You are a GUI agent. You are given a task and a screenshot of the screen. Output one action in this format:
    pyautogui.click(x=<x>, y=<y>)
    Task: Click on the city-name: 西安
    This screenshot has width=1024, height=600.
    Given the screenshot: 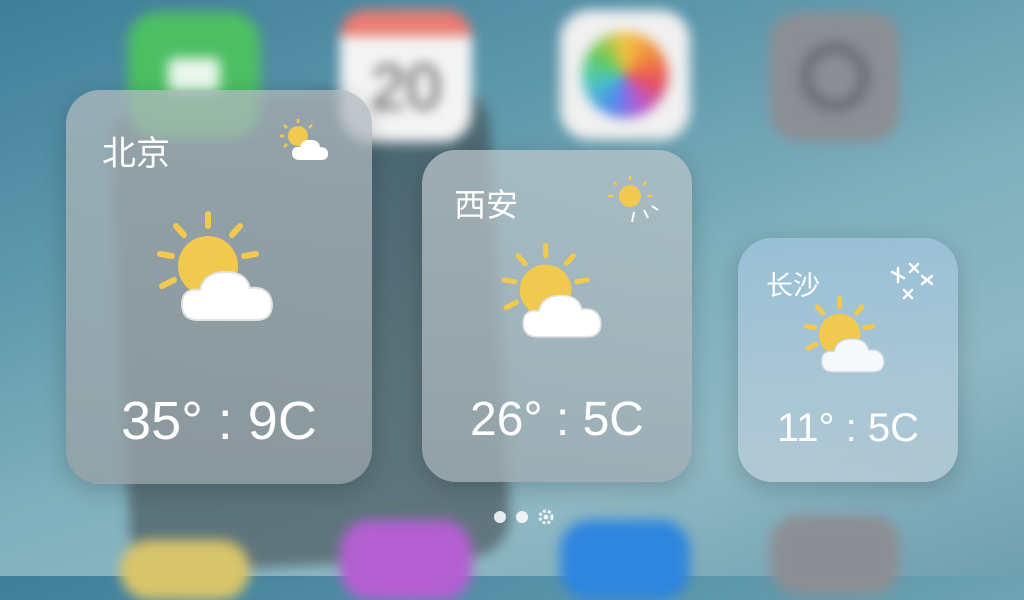 What is the action you would take?
    pyautogui.click(x=486, y=205)
    